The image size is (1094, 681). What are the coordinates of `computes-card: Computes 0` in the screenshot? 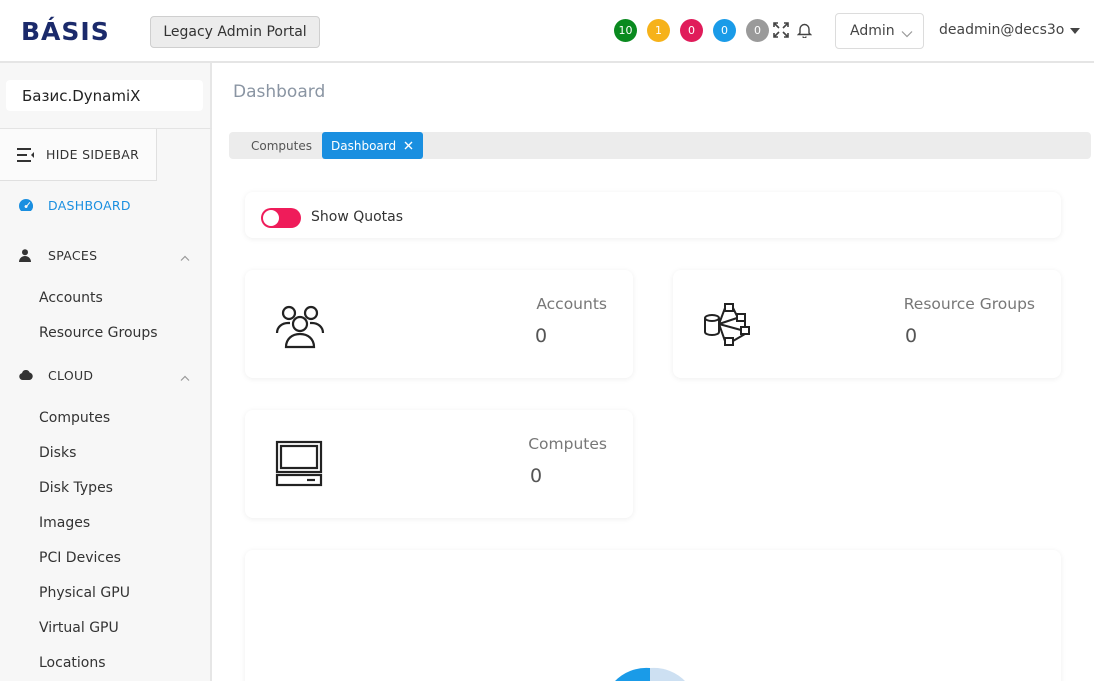 It's located at (439, 464).